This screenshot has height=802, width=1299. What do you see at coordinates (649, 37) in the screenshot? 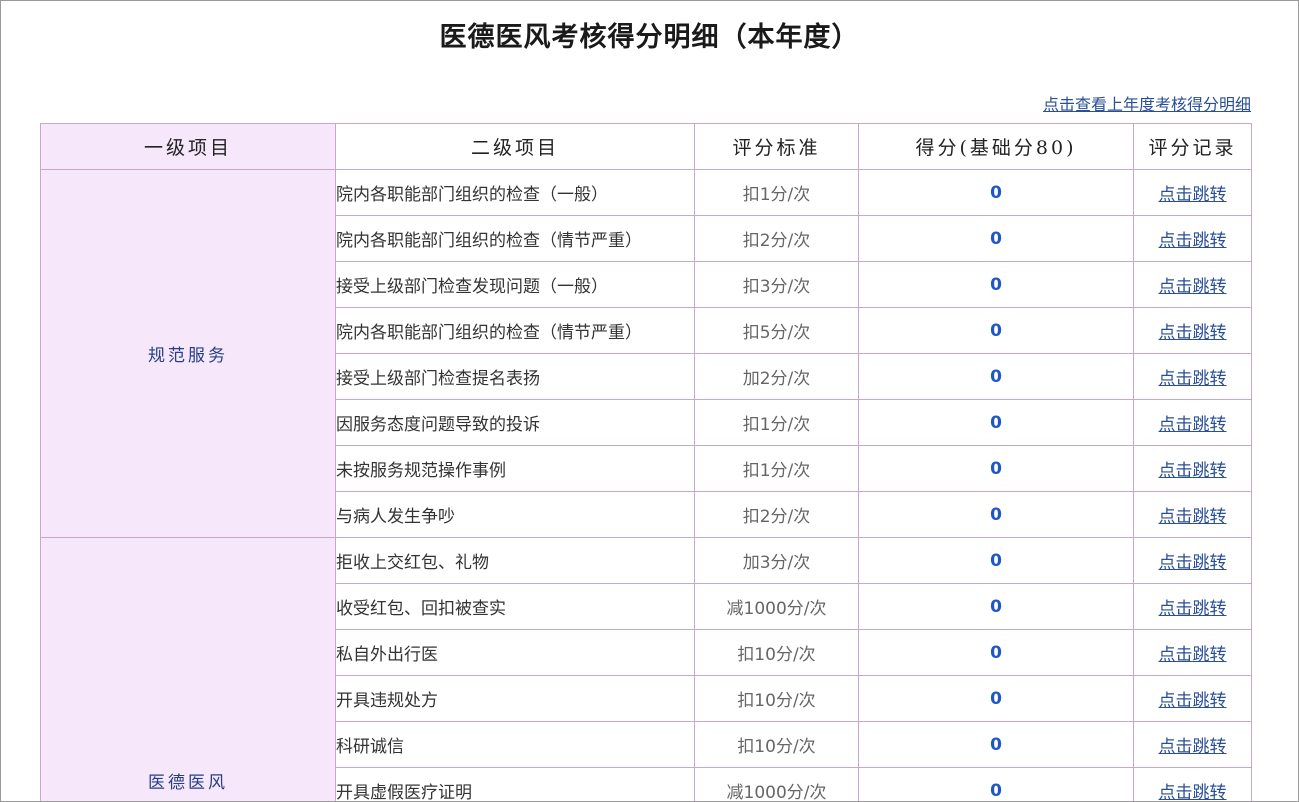
I see `page-title: 医德医风考核得分明细（本年度）` at bounding box center [649, 37].